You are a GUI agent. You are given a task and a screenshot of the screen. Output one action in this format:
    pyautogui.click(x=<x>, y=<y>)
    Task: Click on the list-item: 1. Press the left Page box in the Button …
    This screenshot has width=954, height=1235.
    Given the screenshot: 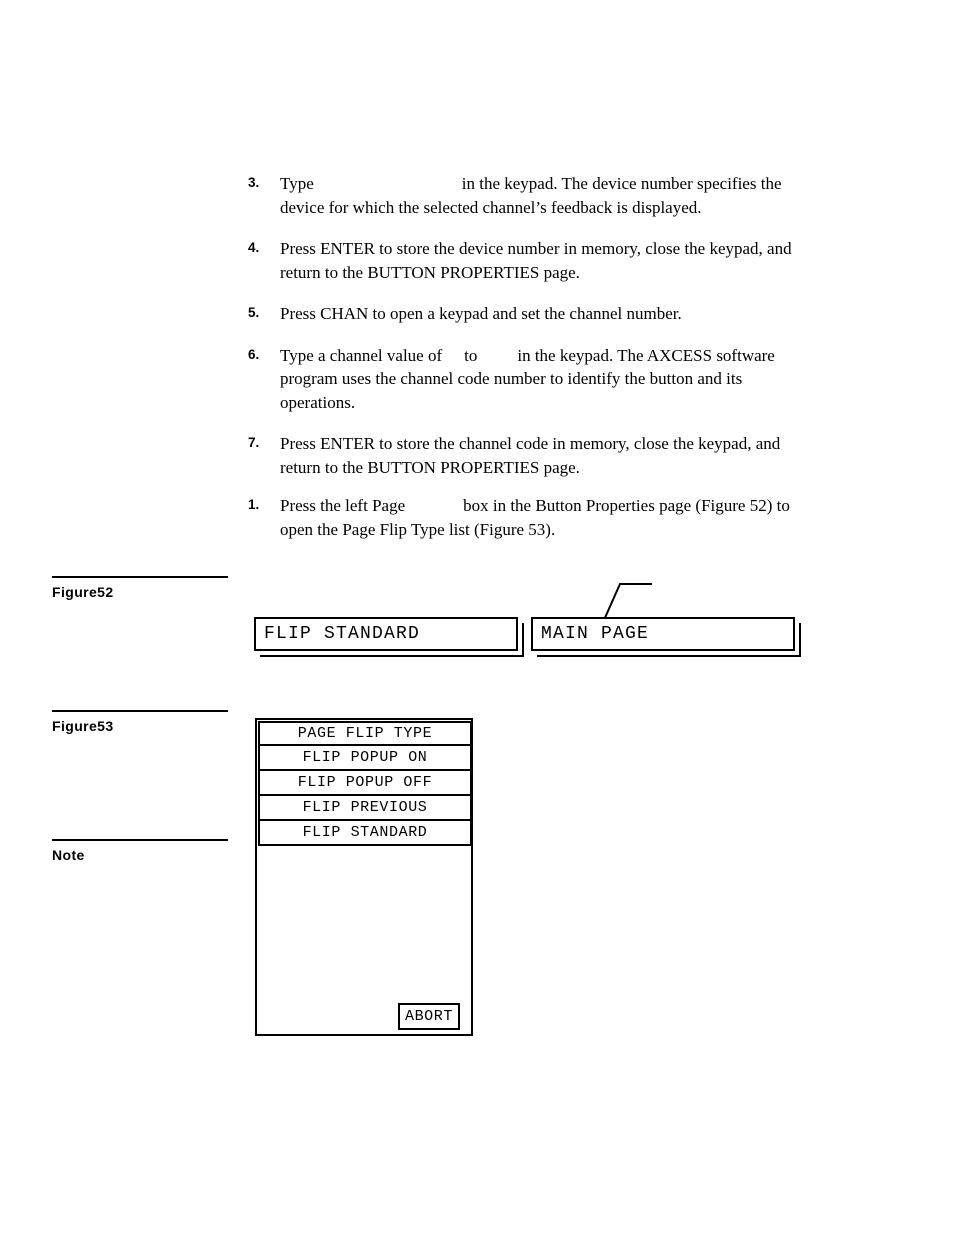 What is the action you would take?
    pyautogui.click(x=533, y=517)
    